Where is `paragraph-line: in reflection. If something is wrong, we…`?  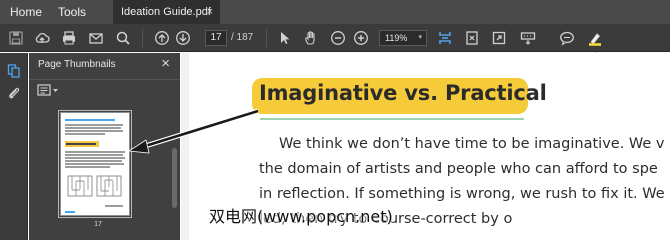 paragraph-line: in reflection. If something is wrong, we… is located at coordinates (462, 194).